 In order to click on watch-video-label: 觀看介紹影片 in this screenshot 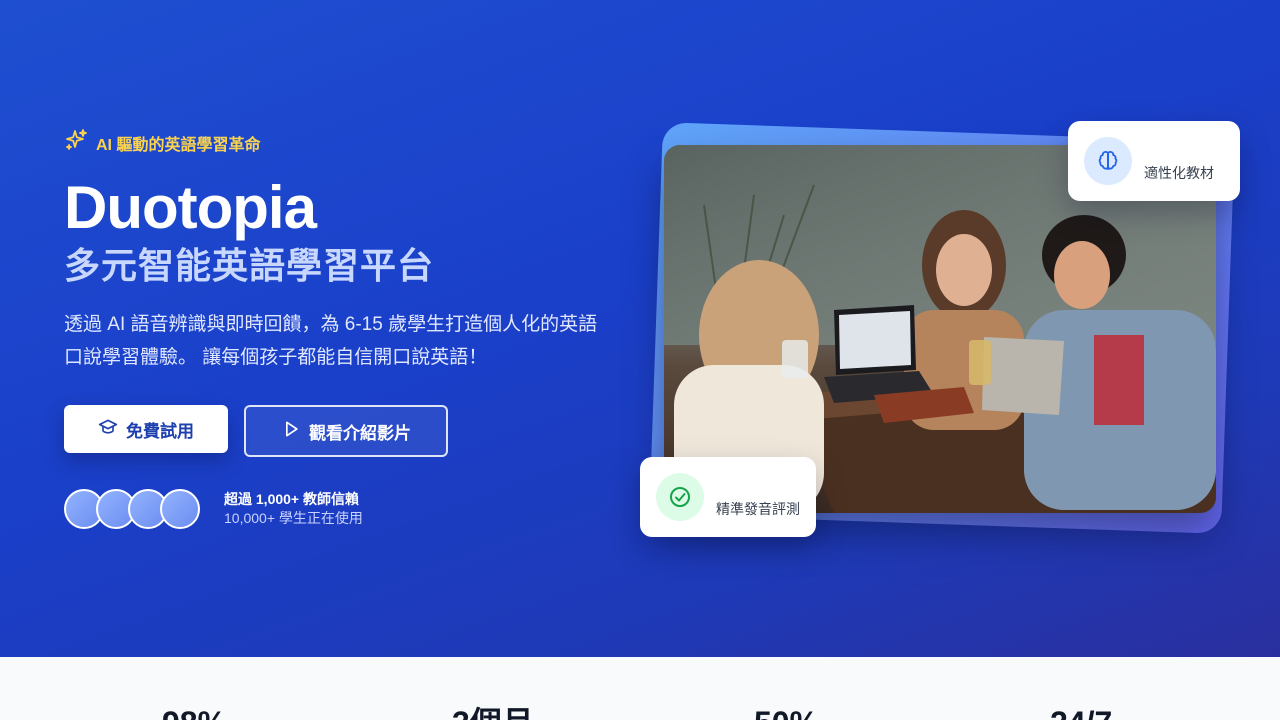, I will do `click(360, 433)`.